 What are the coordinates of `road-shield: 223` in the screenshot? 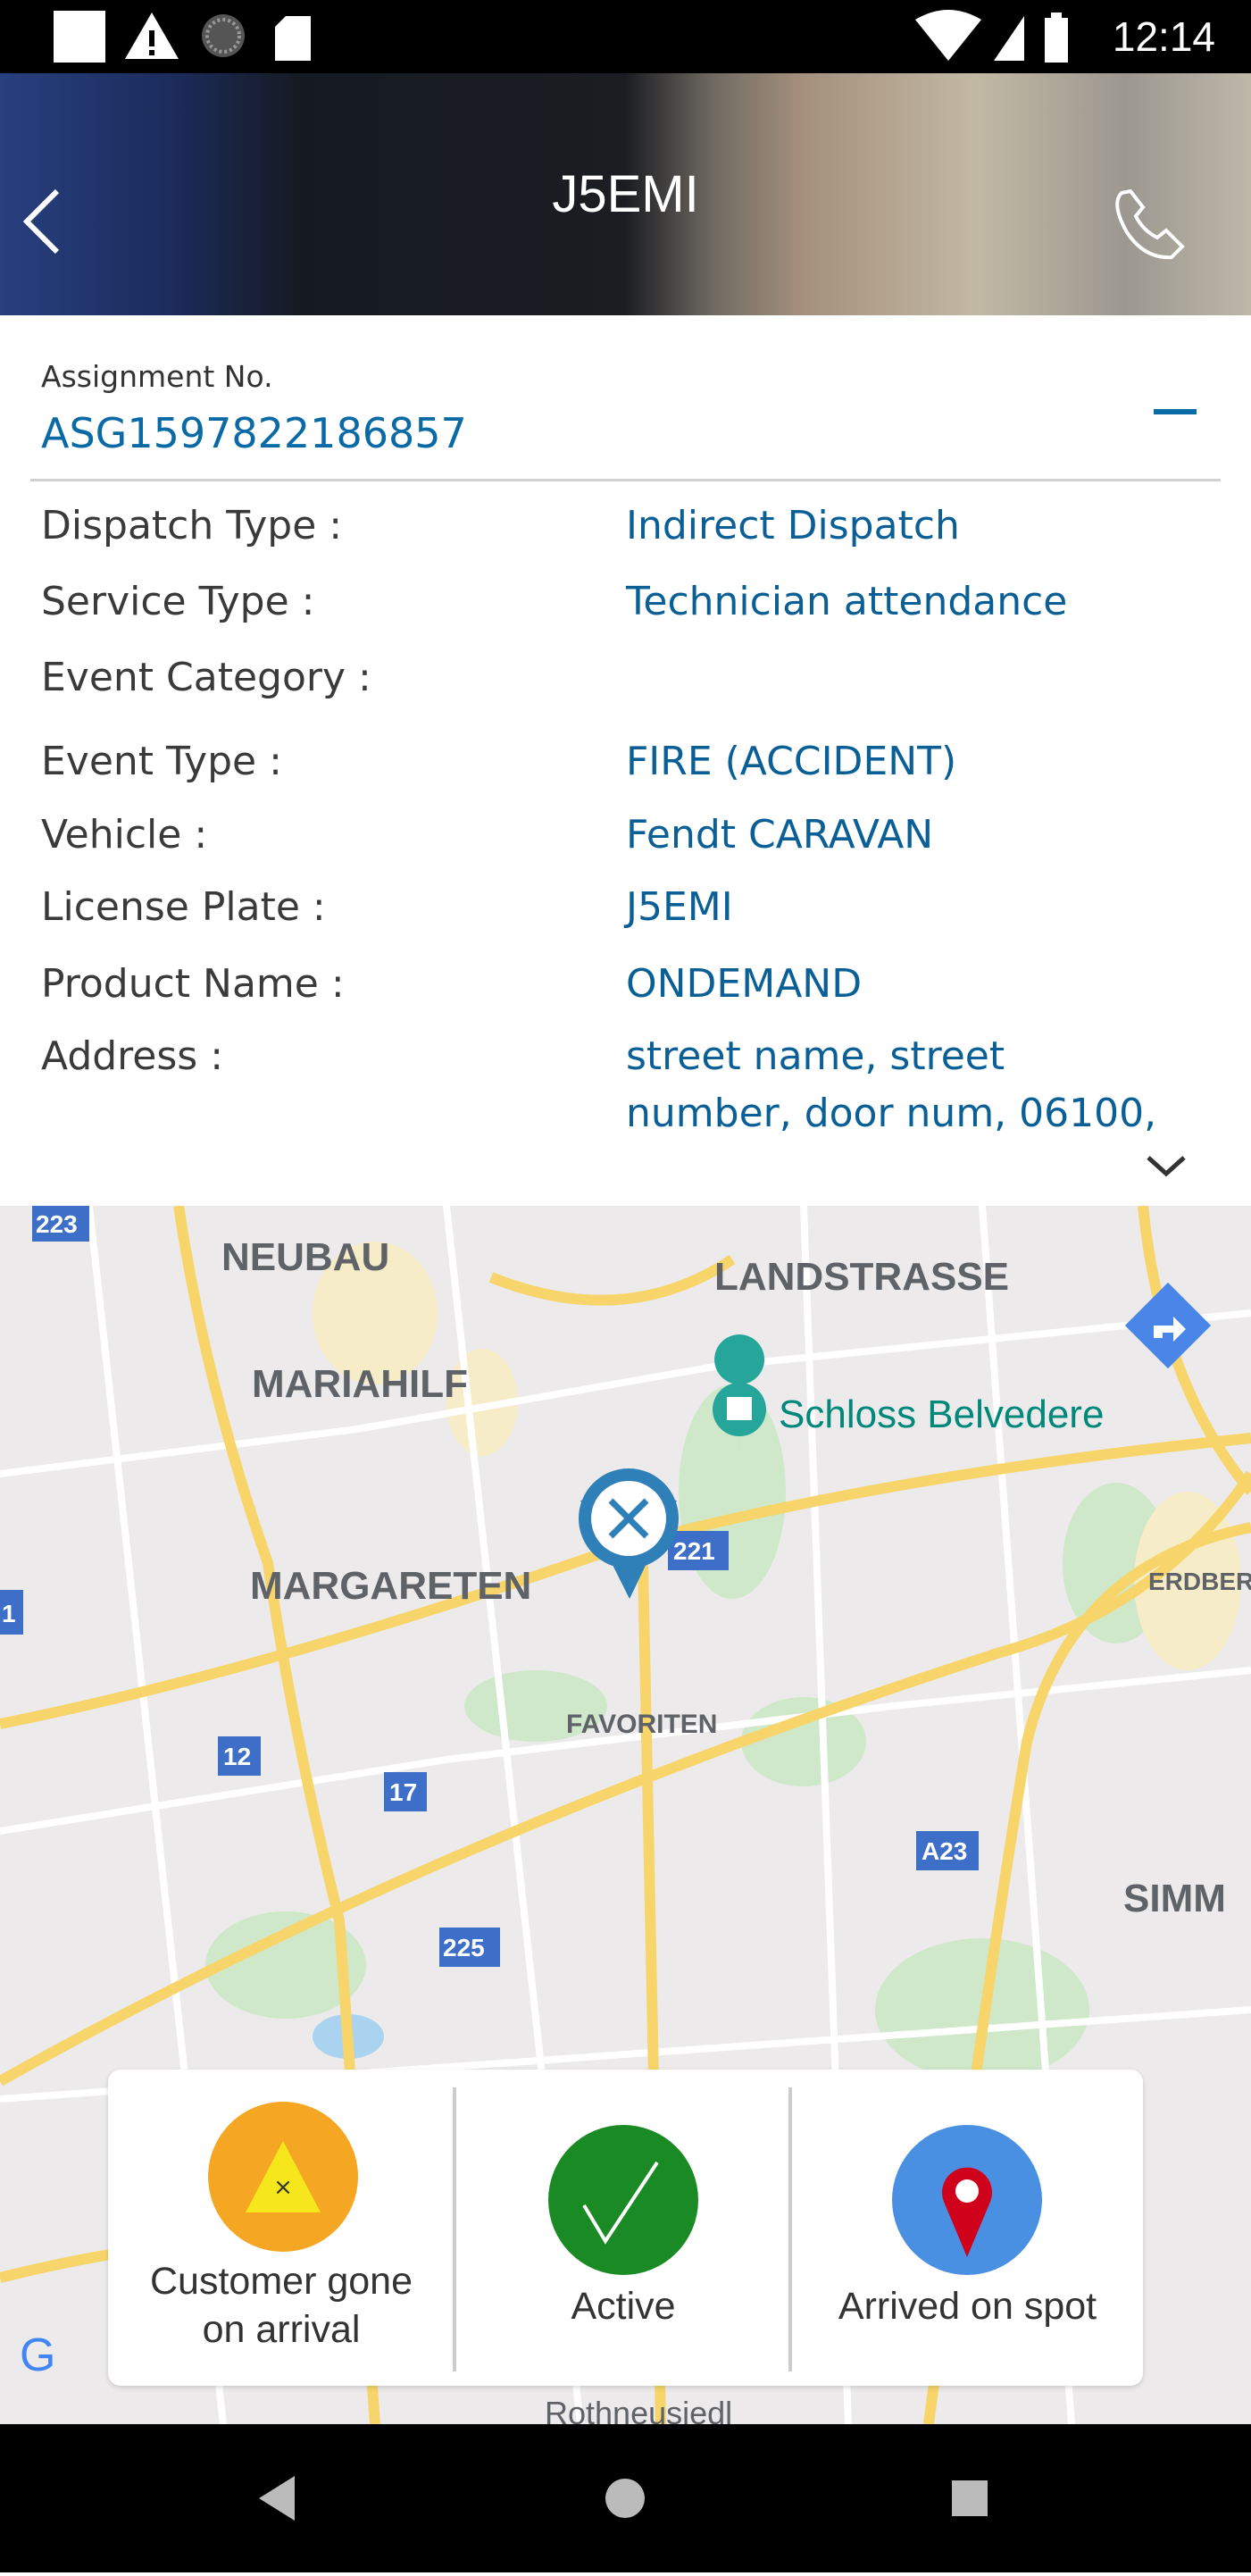 It's located at (57, 1224).